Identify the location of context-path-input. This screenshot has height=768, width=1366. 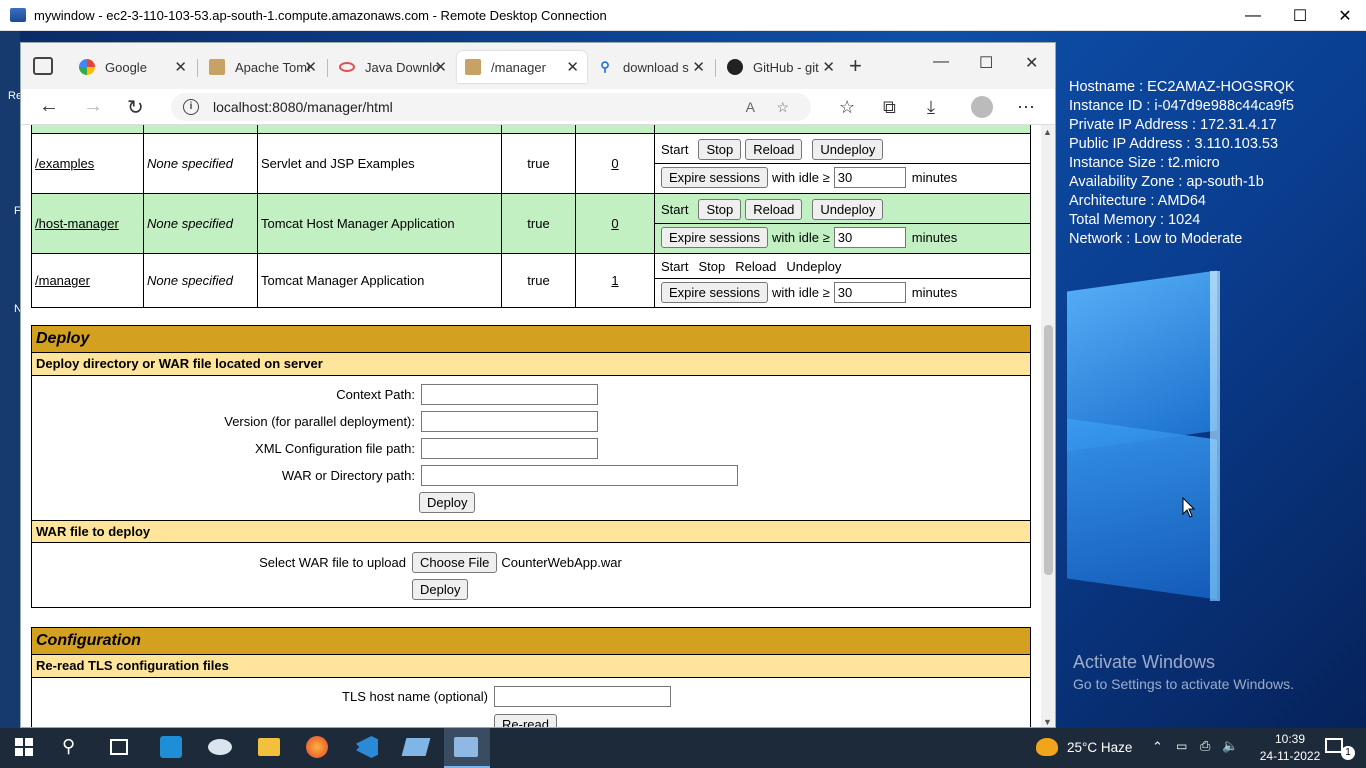
(509, 394).